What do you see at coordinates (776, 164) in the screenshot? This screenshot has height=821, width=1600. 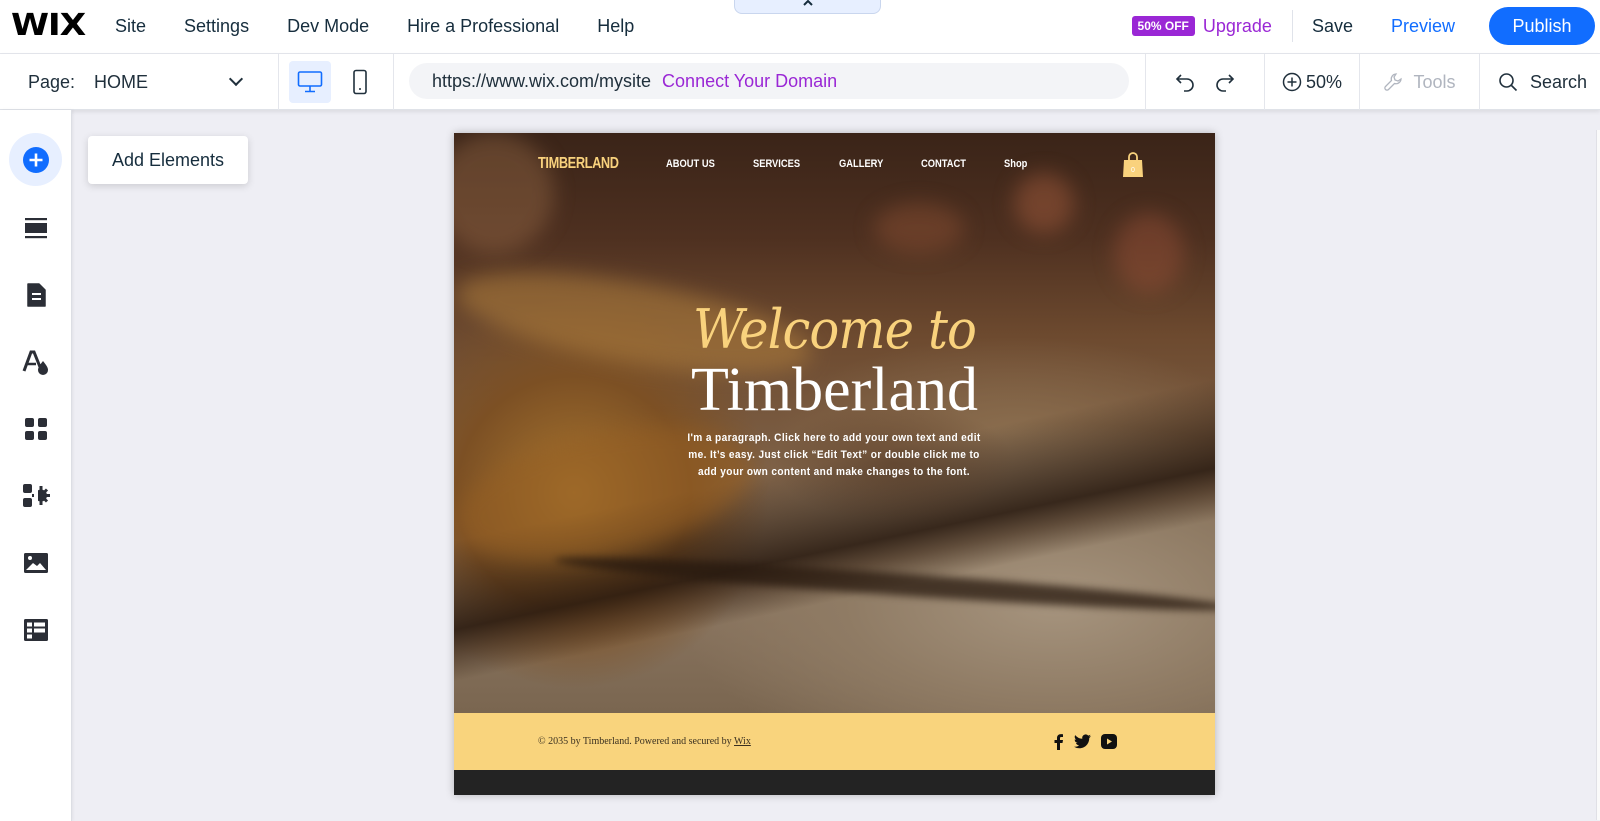 I see `site-nav-services: SERVICES` at bounding box center [776, 164].